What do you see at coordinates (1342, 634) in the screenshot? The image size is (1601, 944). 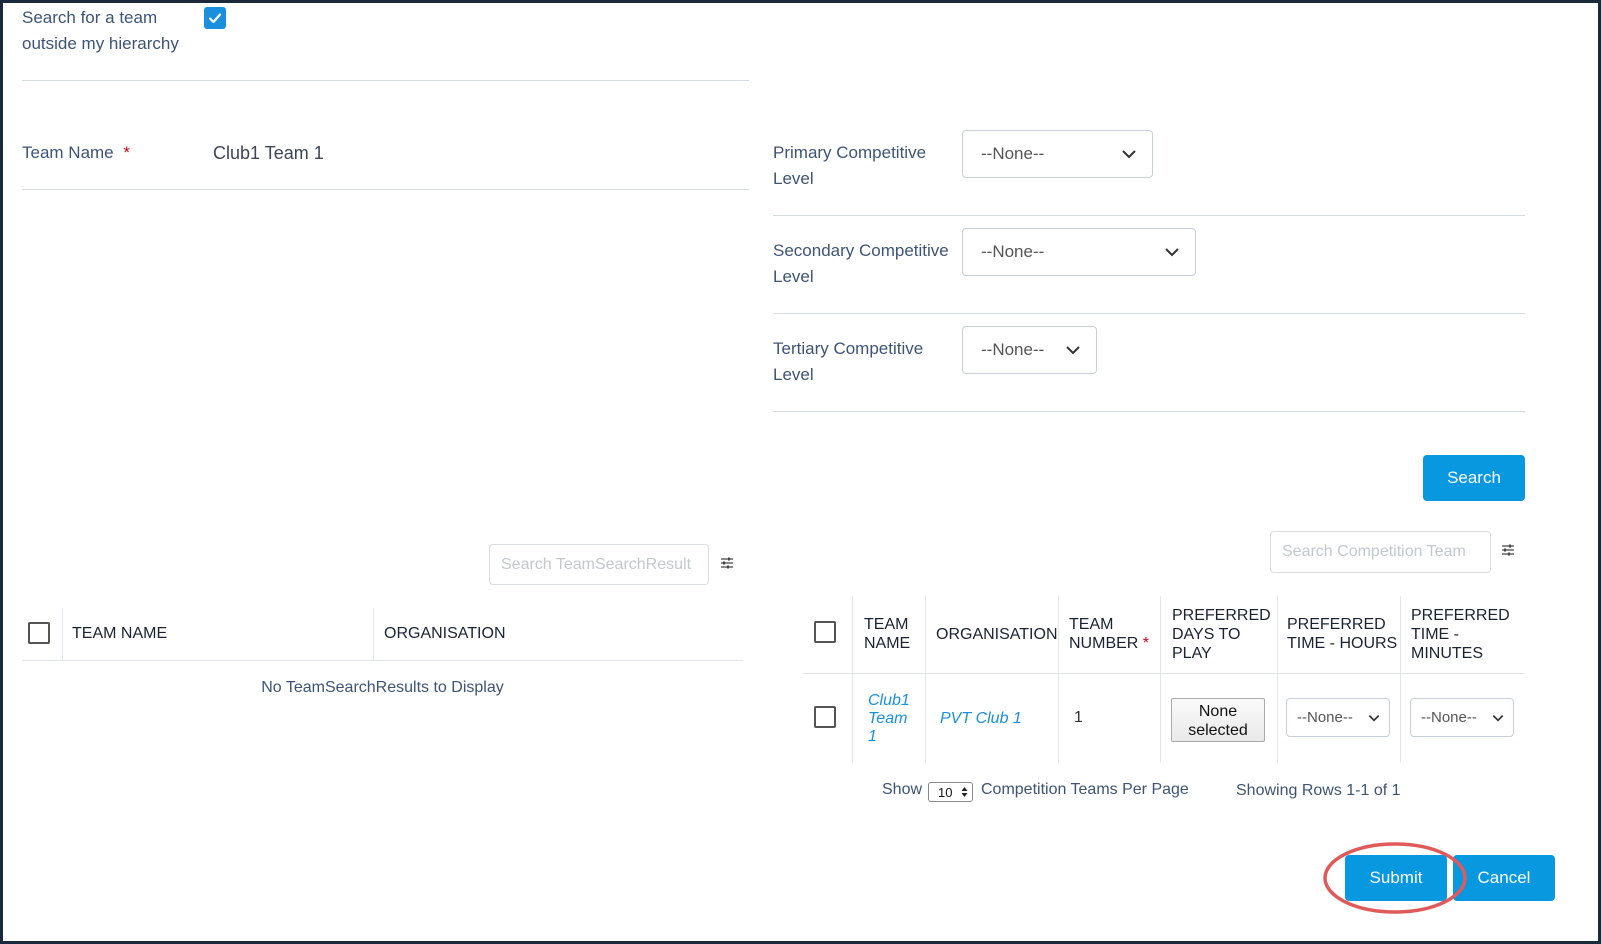 I see `column-header-preferred-hours: PREFERRED TIME - HOURS` at bounding box center [1342, 634].